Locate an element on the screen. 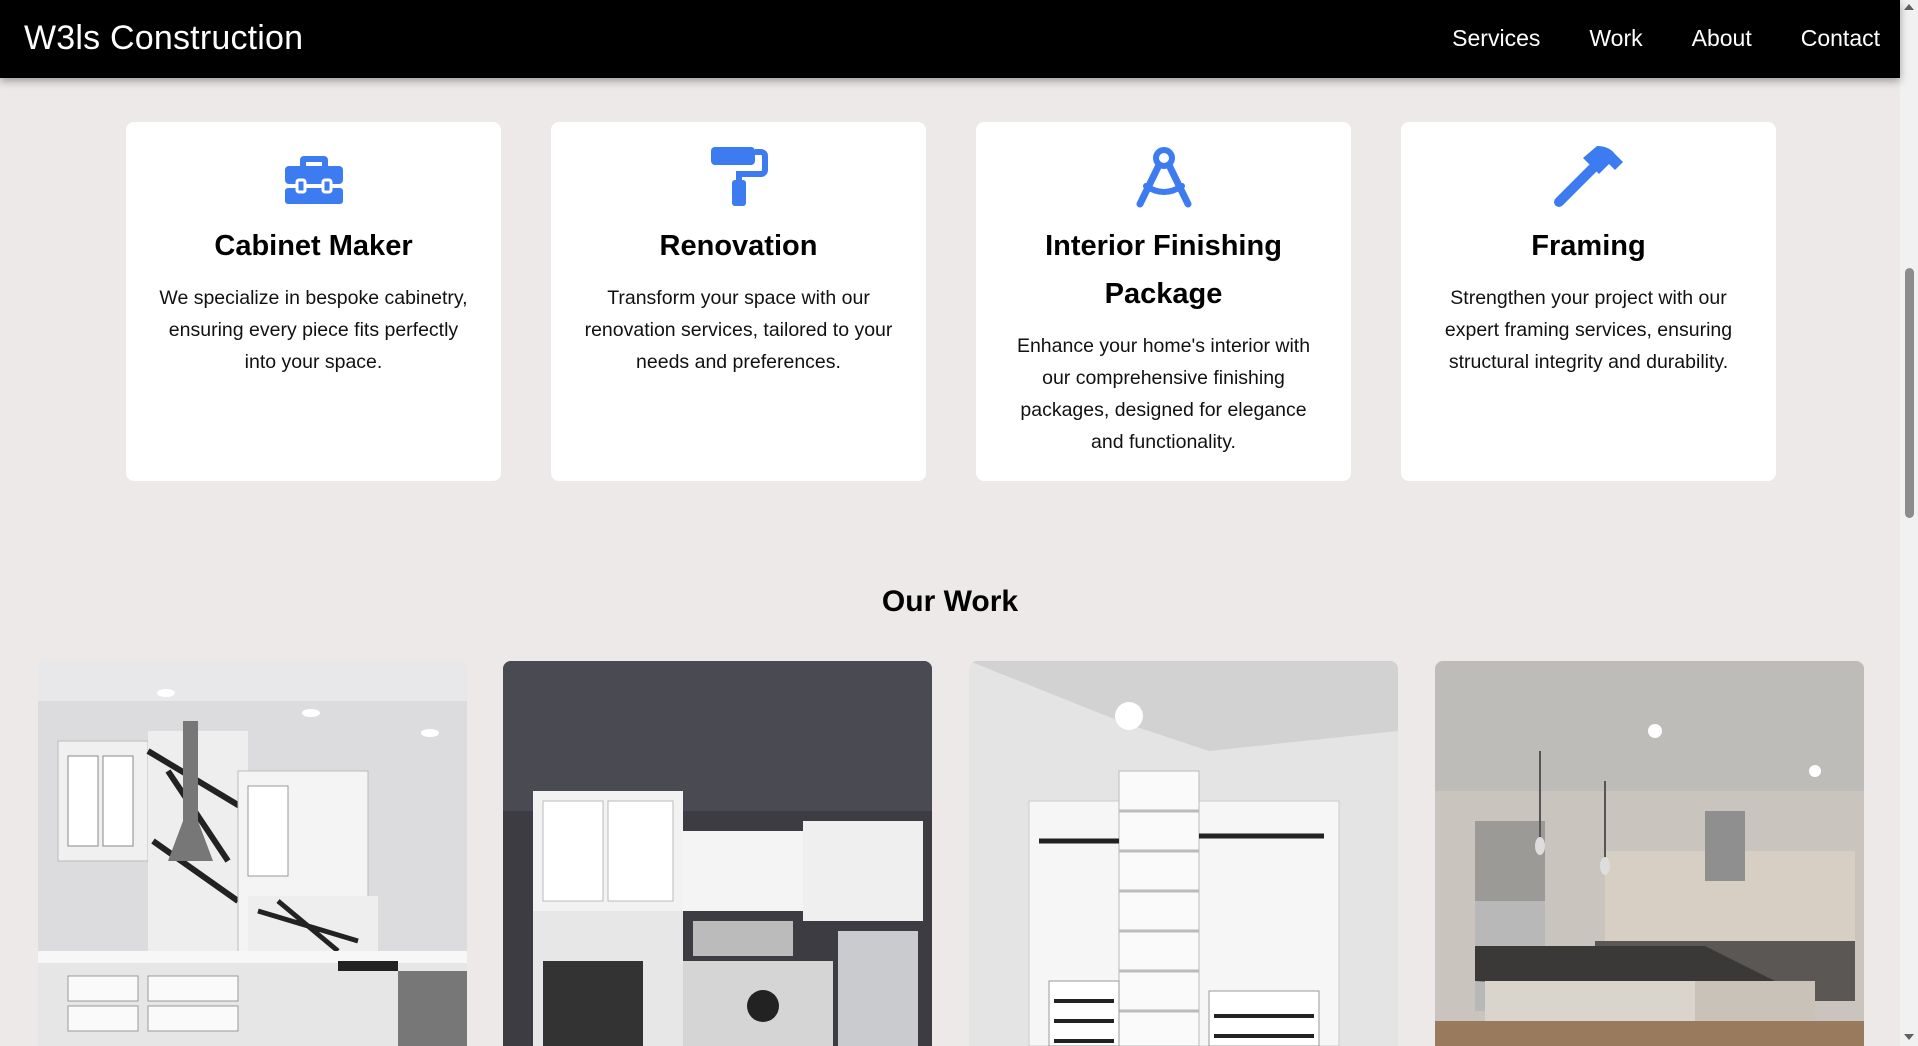 This screenshot has height=1046, width=1918. scroll-up-arrow-icon is located at coordinates (1909, 7).